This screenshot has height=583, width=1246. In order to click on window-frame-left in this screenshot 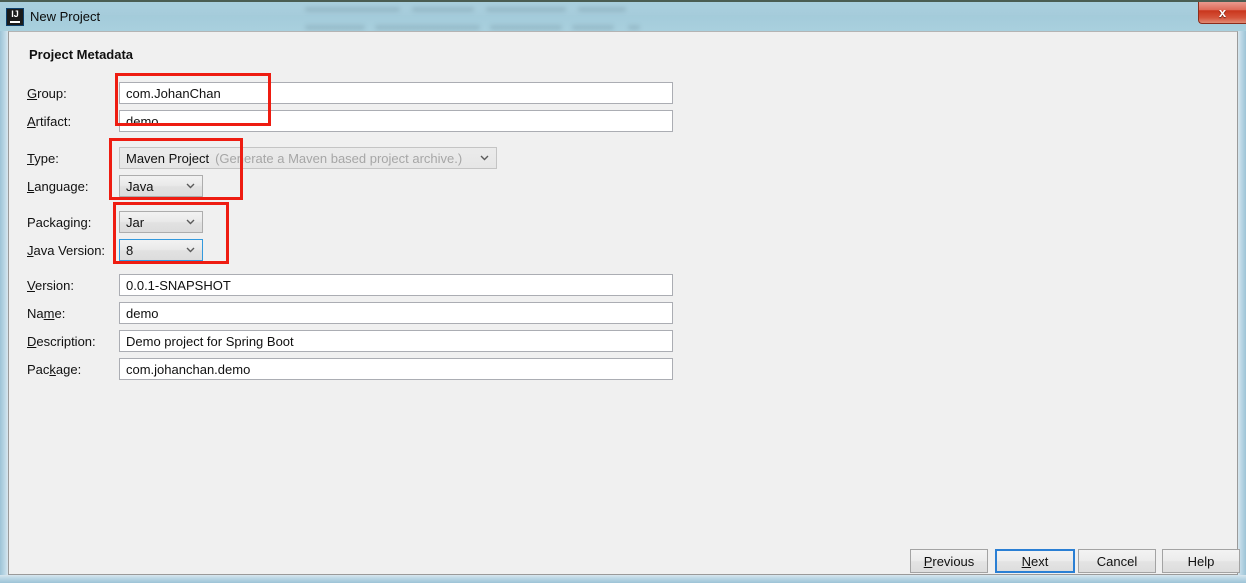, I will do `click(4, 307)`.